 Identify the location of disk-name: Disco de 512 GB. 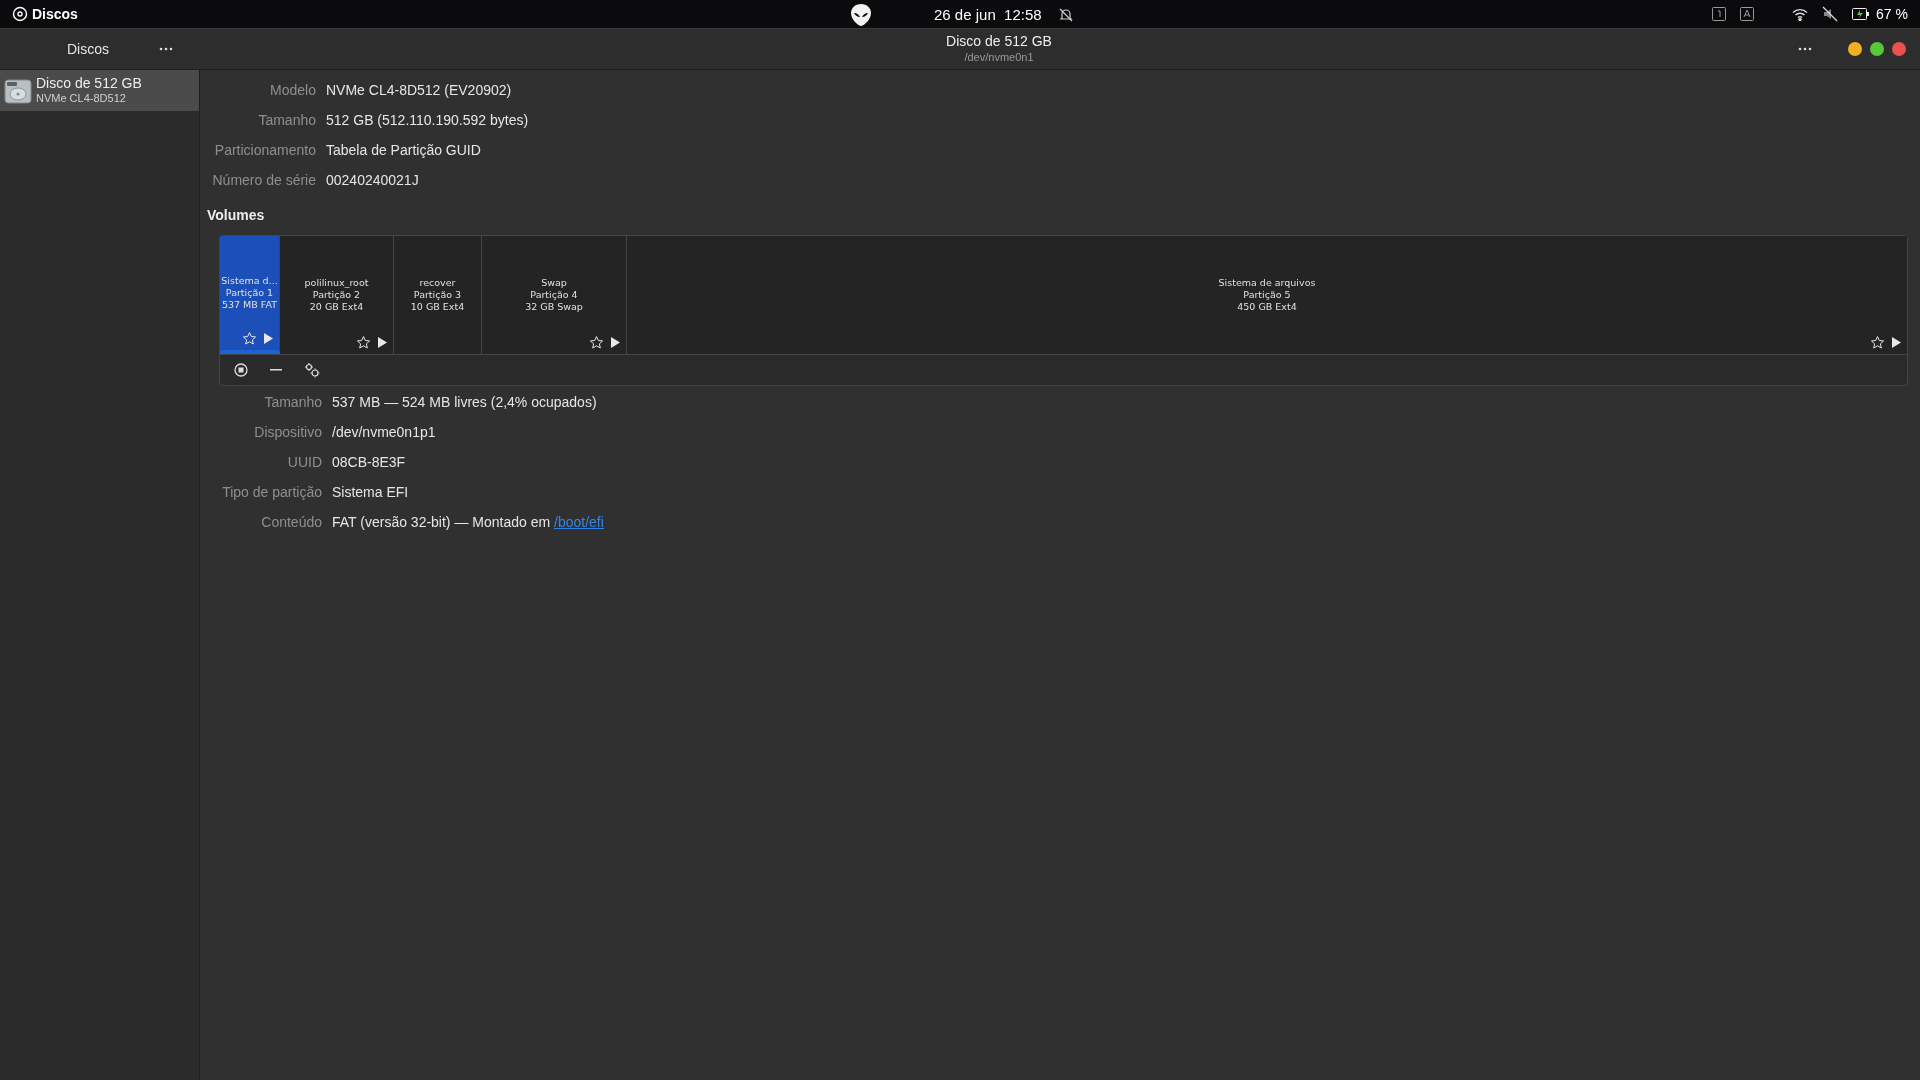
(89, 83).